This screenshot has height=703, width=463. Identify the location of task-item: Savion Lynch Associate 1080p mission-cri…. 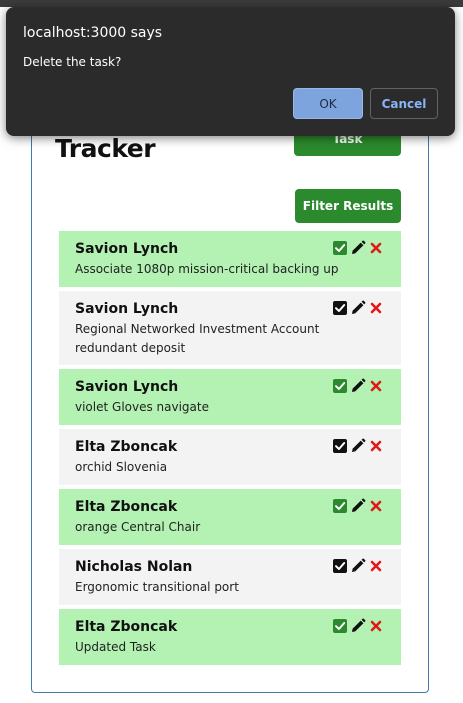
(230, 259).